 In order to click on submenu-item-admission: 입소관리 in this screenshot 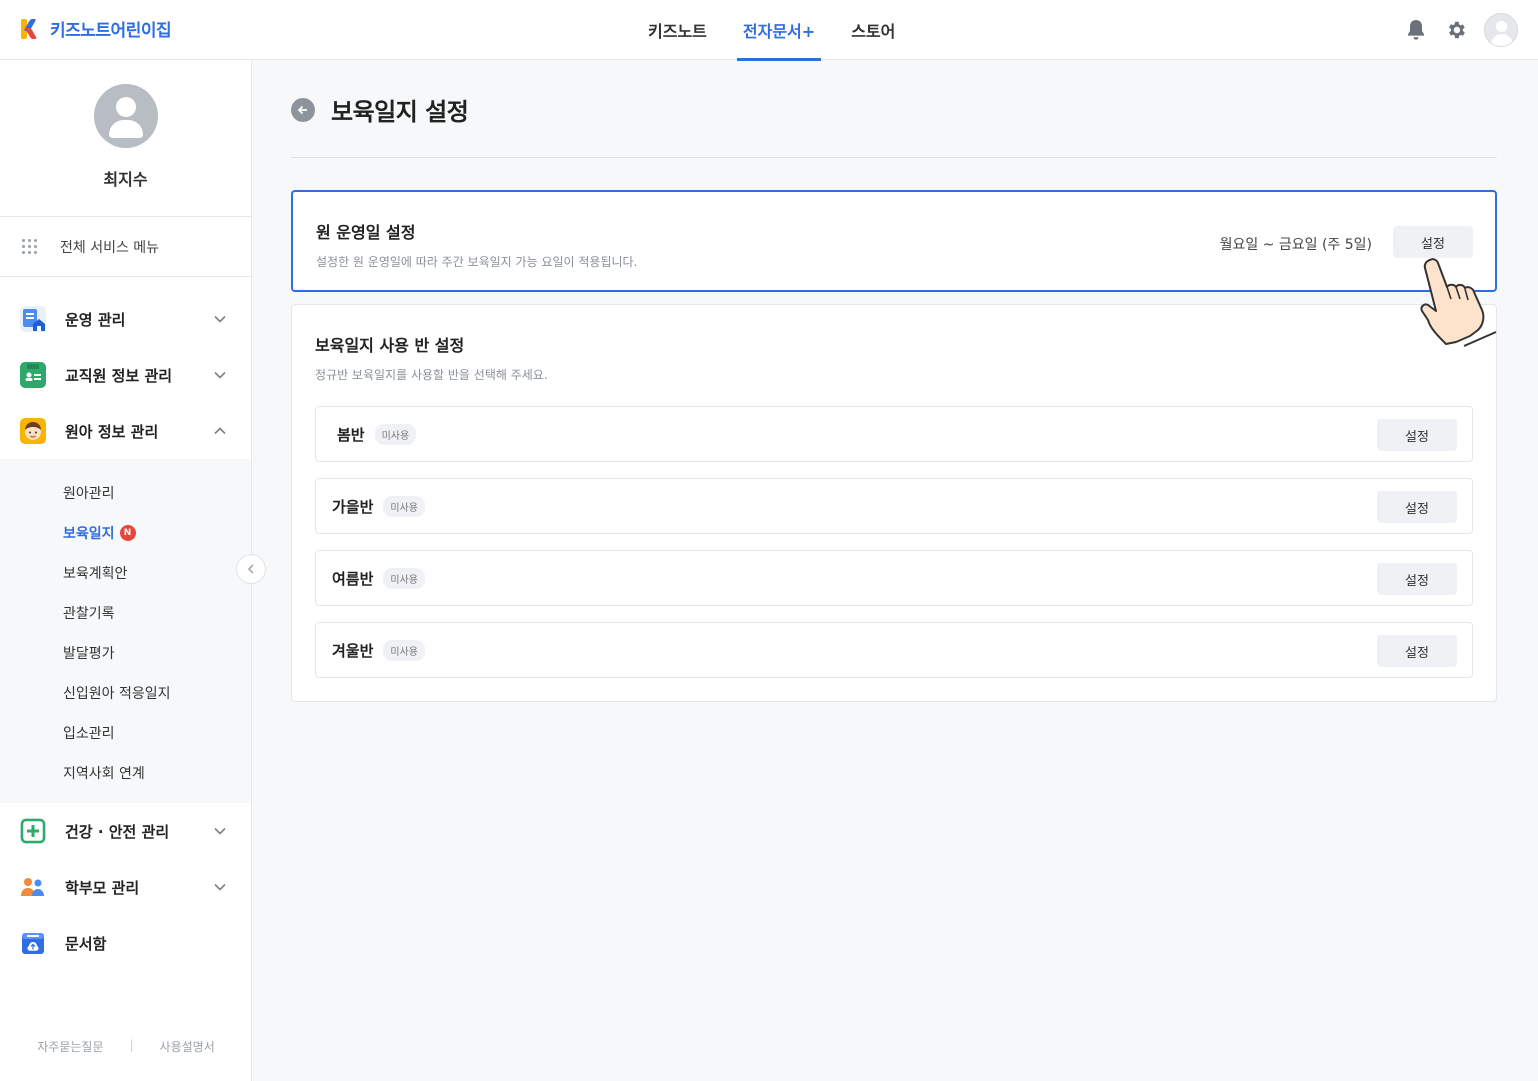, I will do `click(125, 733)`.